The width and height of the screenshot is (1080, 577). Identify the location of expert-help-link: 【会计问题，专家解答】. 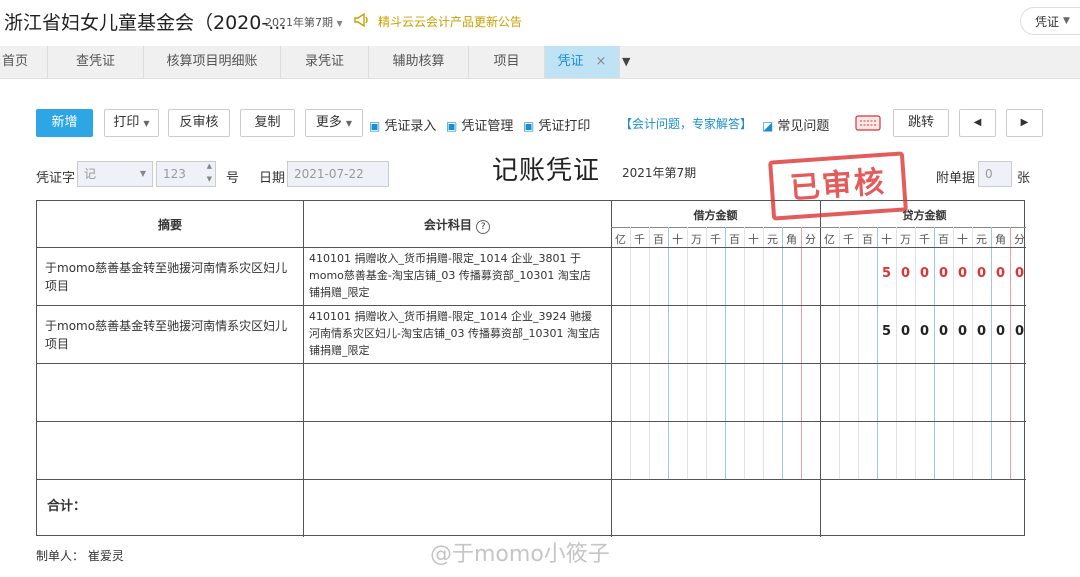
(686, 123).